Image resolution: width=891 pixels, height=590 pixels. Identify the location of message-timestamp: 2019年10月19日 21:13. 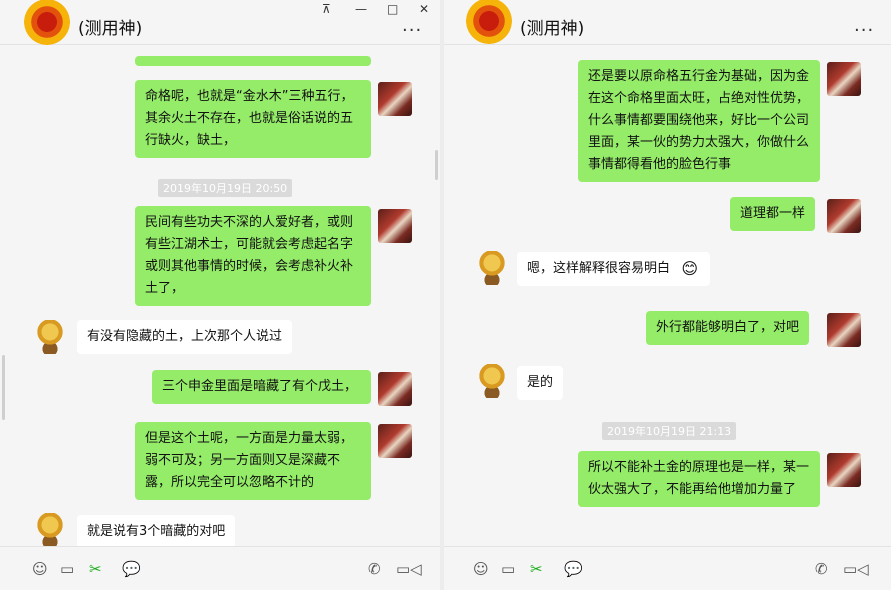
(669, 431).